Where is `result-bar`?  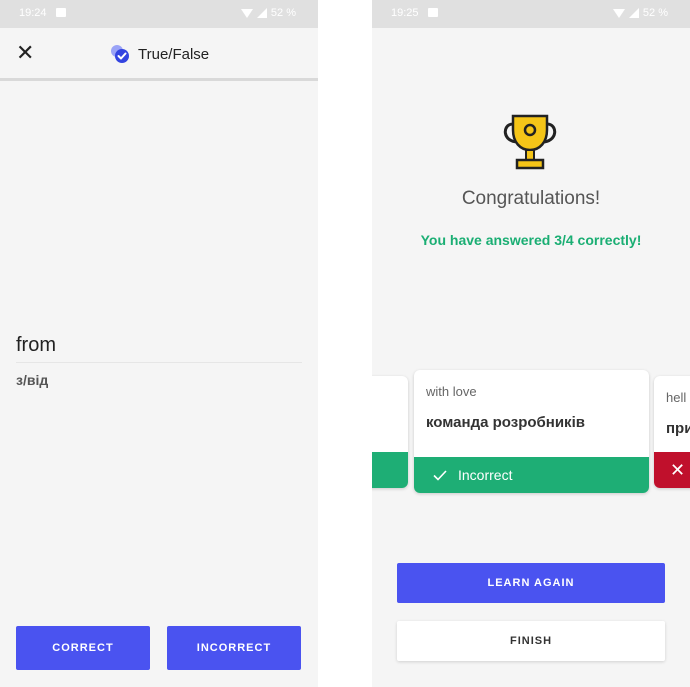 result-bar is located at coordinates (390, 470).